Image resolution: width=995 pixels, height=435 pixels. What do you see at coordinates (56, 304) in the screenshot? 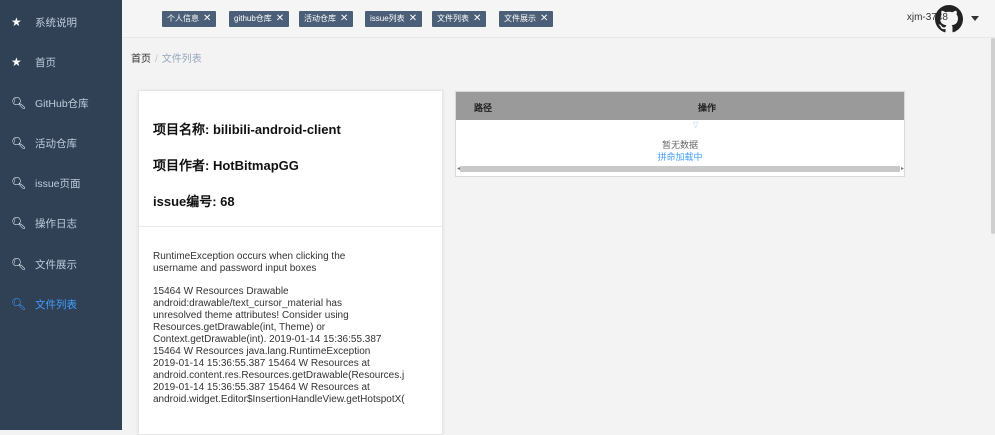
I see `sidebar-item-label: 文件列表` at bounding box center [56, 304].